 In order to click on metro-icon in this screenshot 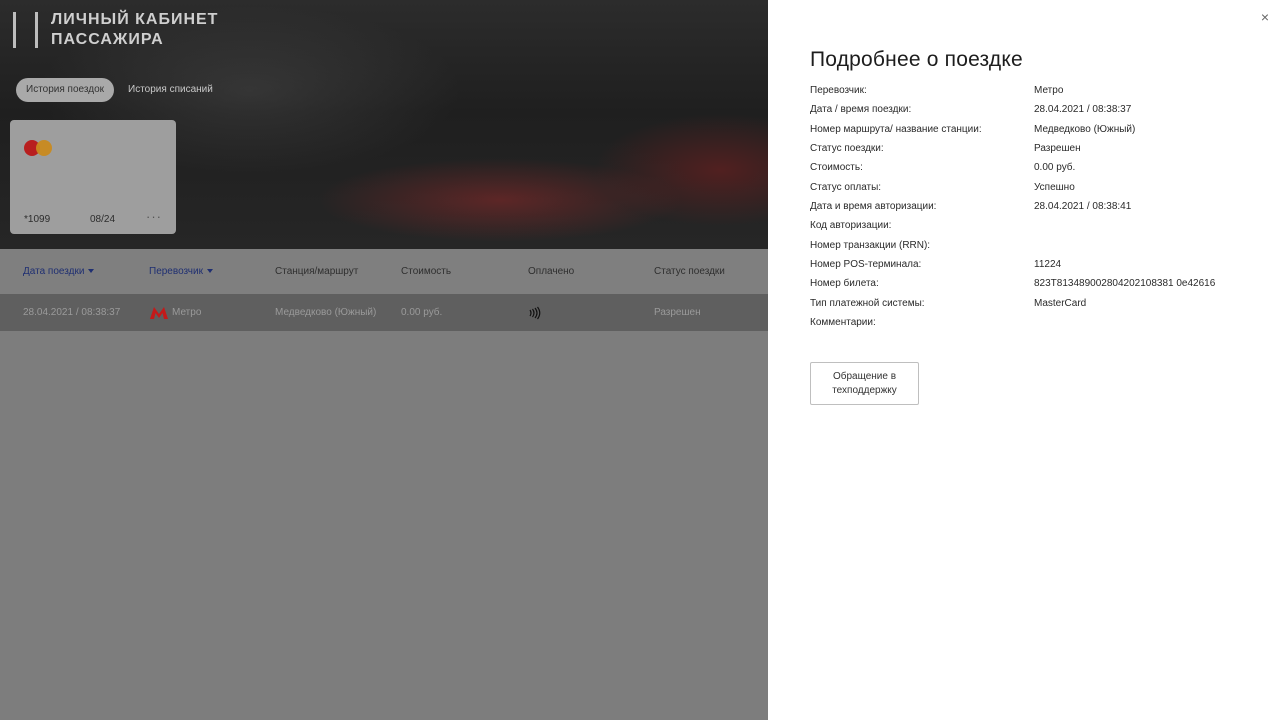, I will do `click(159, 313)`.